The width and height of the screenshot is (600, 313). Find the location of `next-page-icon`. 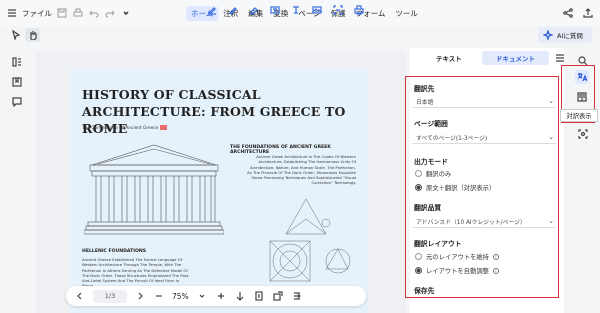

next-page-icon is located at coordinates (140, 296).